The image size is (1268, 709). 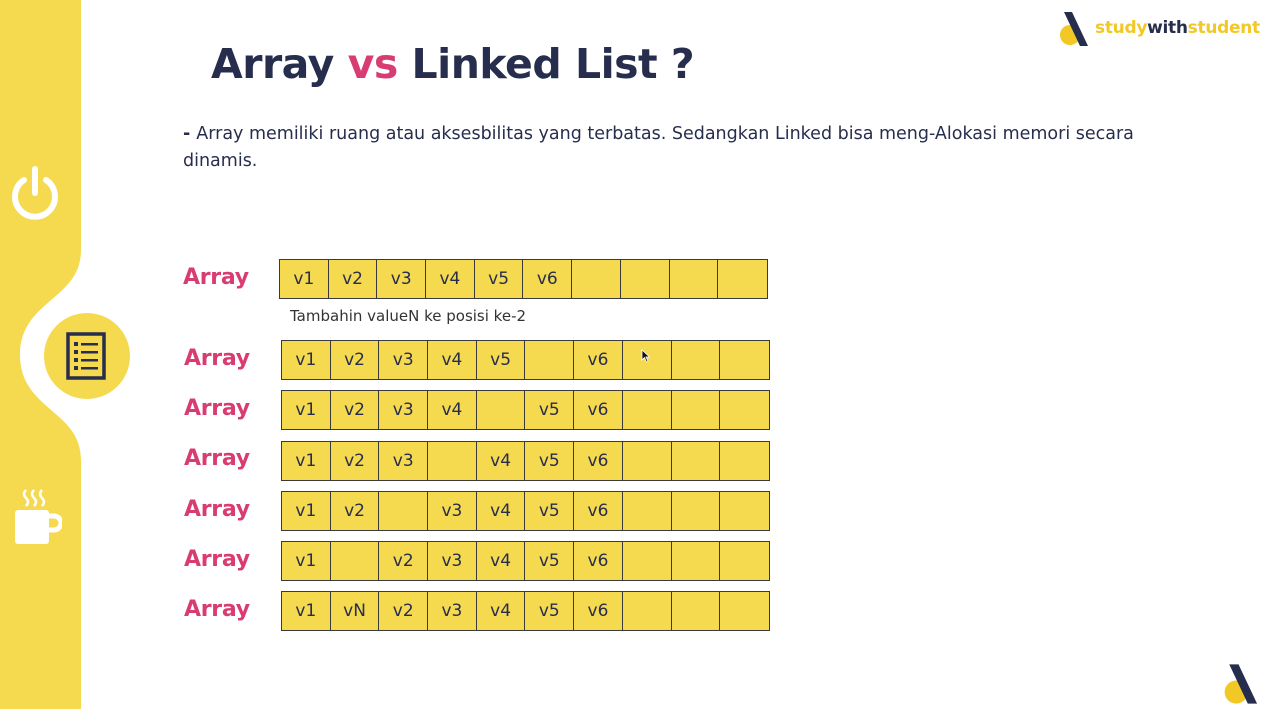 I want to click on array-cell: vN, so click(x=355, y=611).